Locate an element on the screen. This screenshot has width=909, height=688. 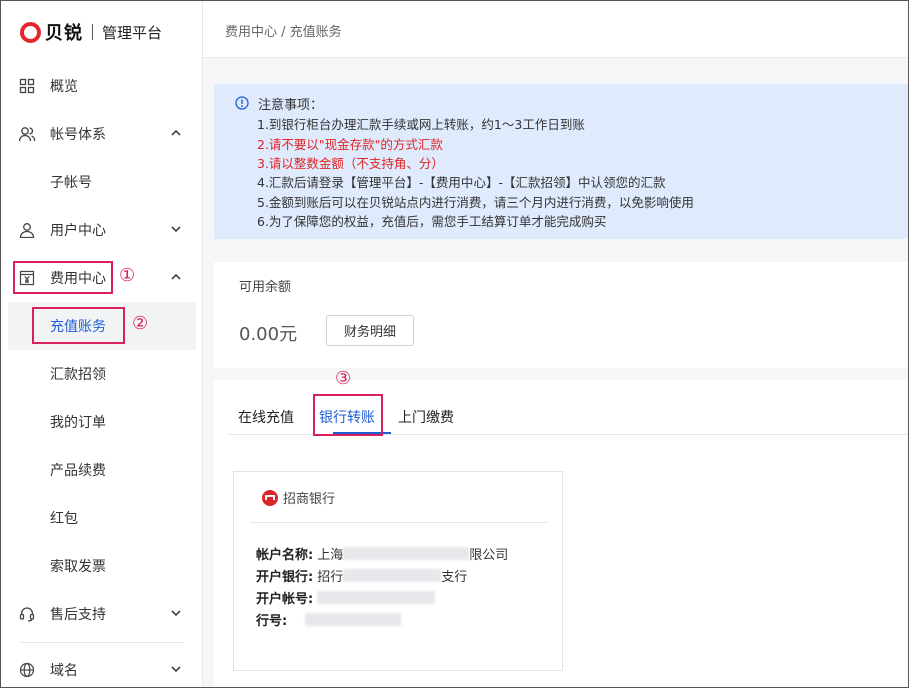
sidebar-item-my-orders: 我的订单 is located at coordinates (101, 422).